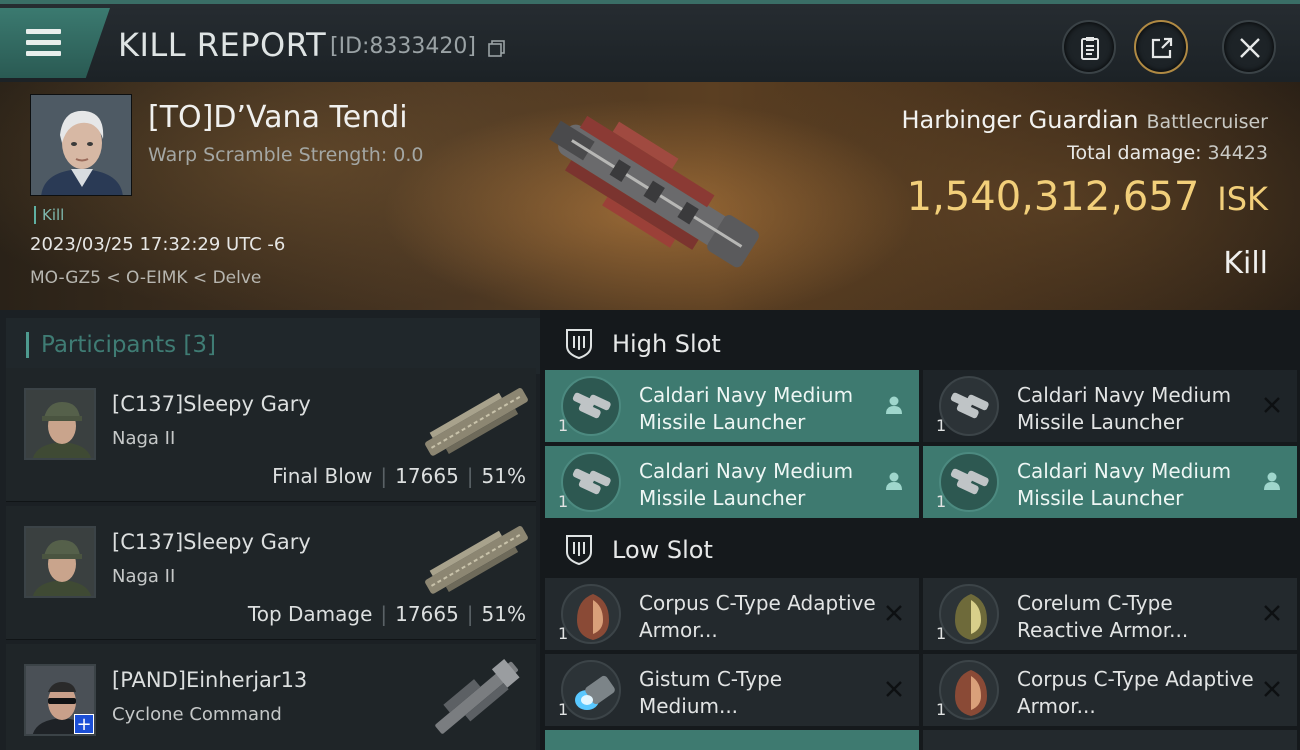 The height and width of the screenshot is (750, 1300). I want to click on victim-ship: Harbinger Guardian Battlecruiser, so click(1084, 120).